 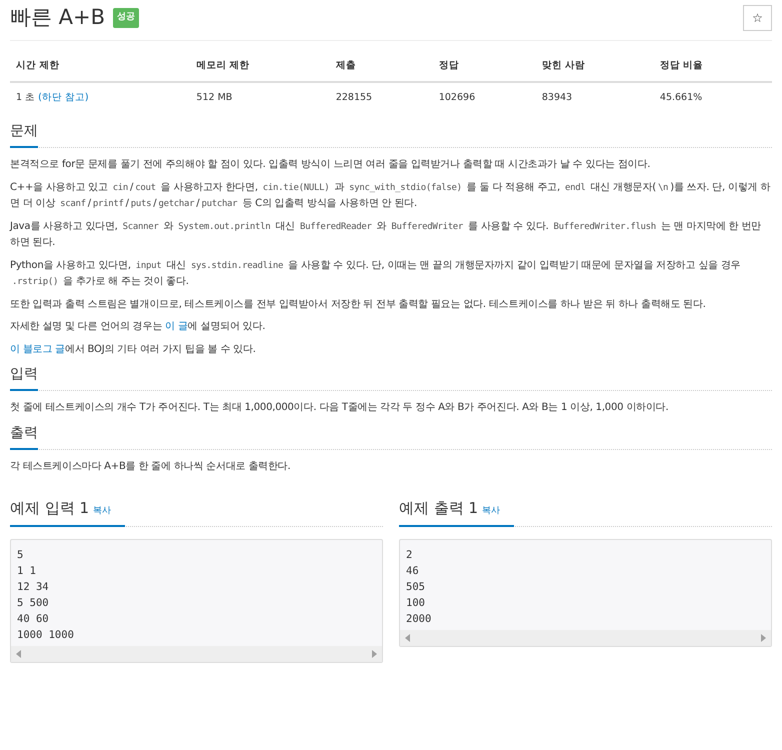 What do you see at coordinates (484, 97) in the screenshot?
I see `table-cell: 102696` at bounding box center [484, 97].